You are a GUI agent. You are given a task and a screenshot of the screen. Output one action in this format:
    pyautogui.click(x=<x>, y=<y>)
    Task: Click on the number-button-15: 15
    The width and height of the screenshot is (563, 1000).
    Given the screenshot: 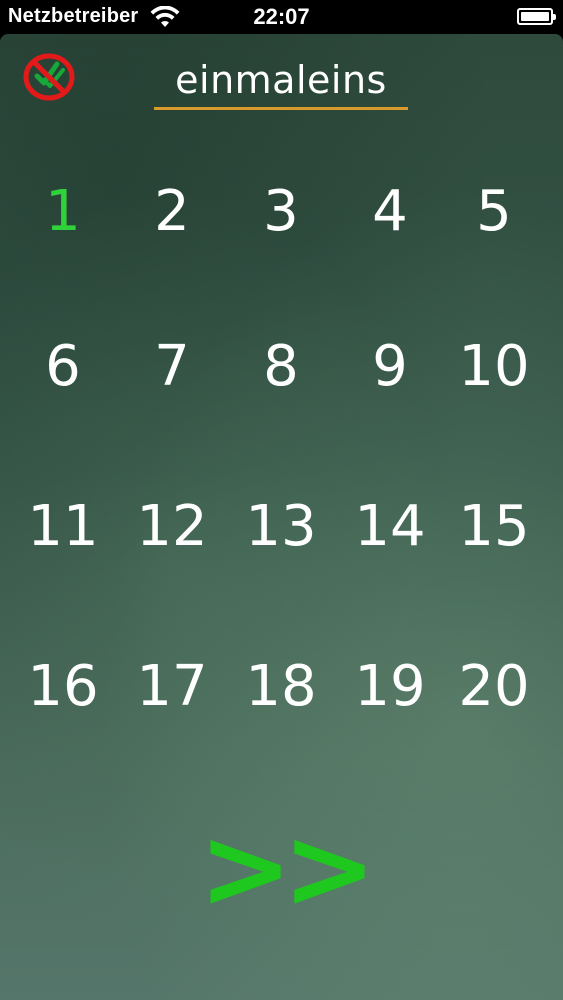 What is the action you would take?
    pyautogui.click(x=494, y=527)
    